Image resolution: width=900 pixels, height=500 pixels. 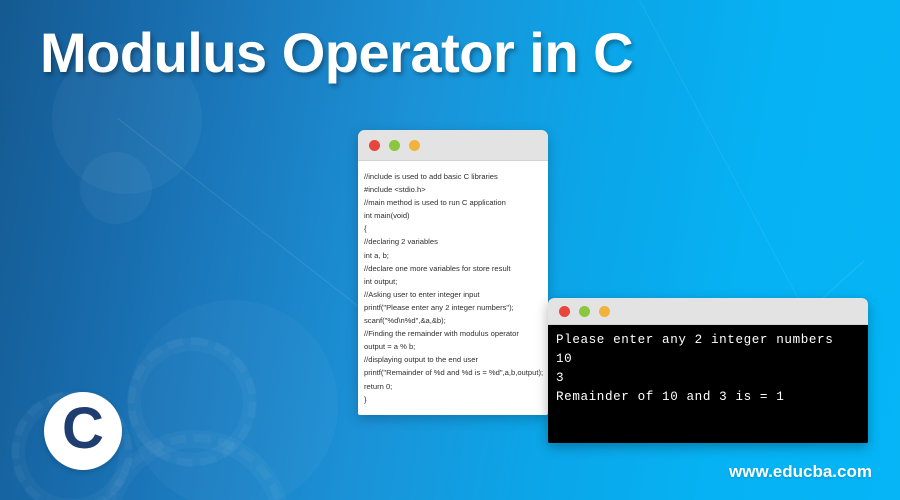 What do you see at coordinates (708, 311) in the screenshot?
I see `terminal-titlebar` at bounding box center [708, 311].